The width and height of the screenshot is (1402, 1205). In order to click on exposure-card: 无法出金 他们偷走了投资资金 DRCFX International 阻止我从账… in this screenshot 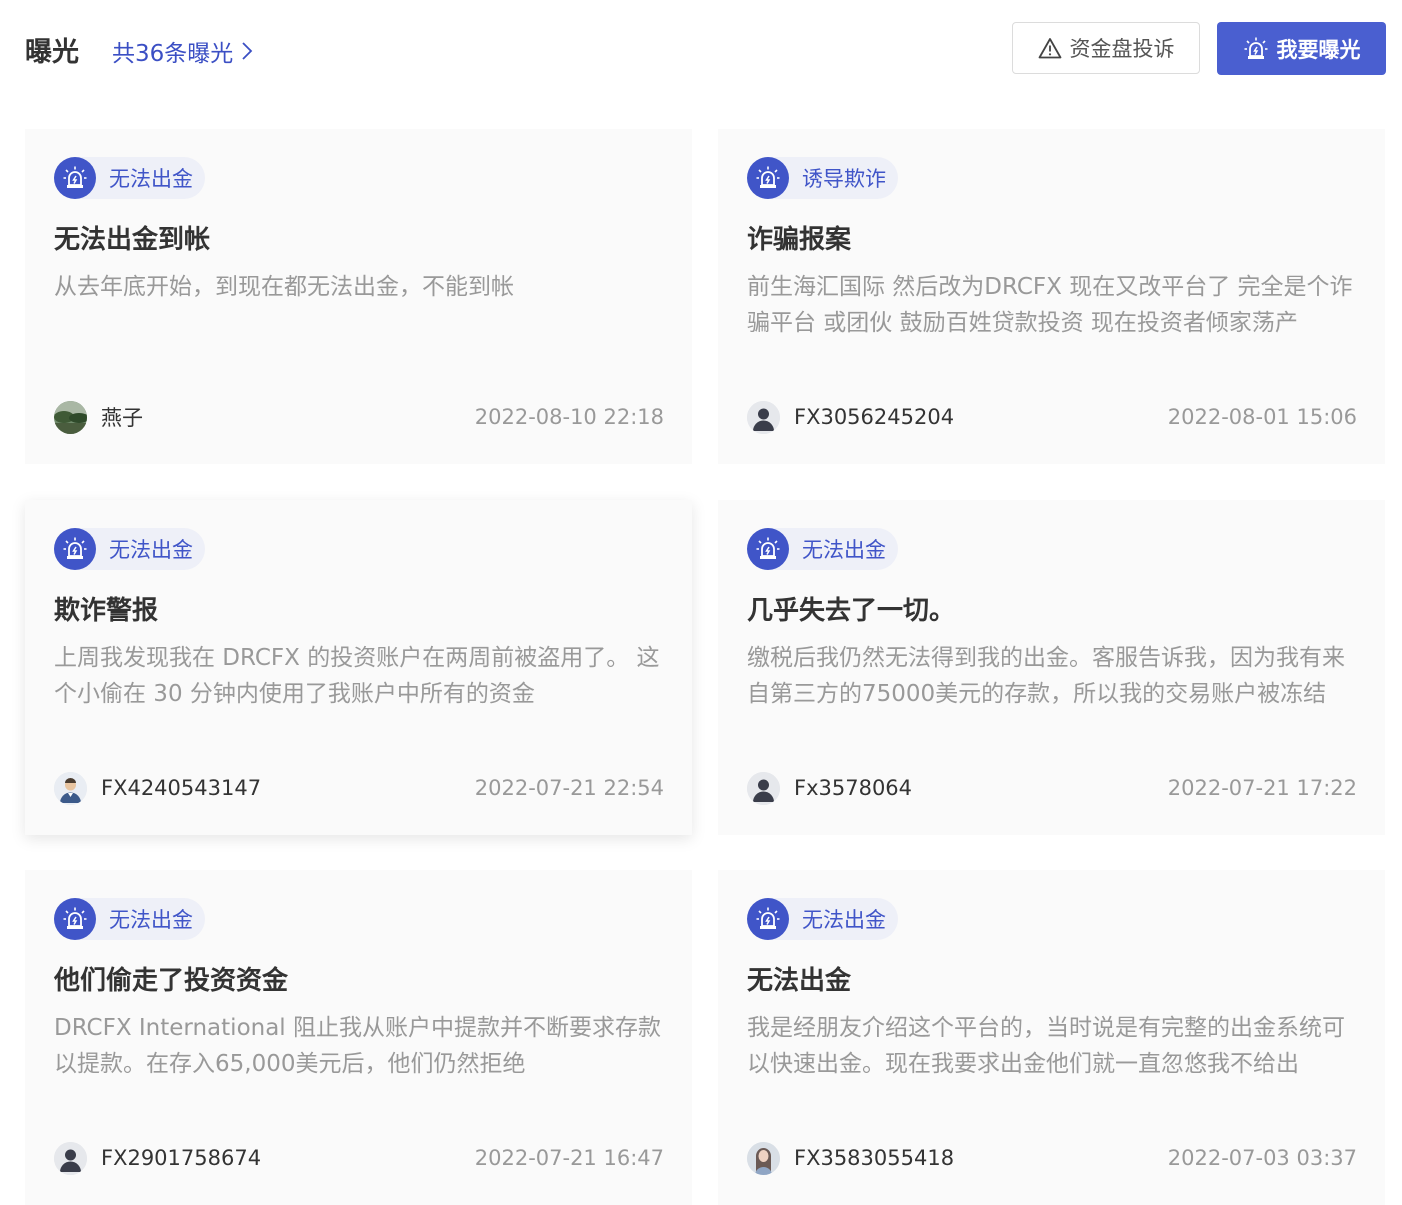, I will do `click(358, 1037)`.